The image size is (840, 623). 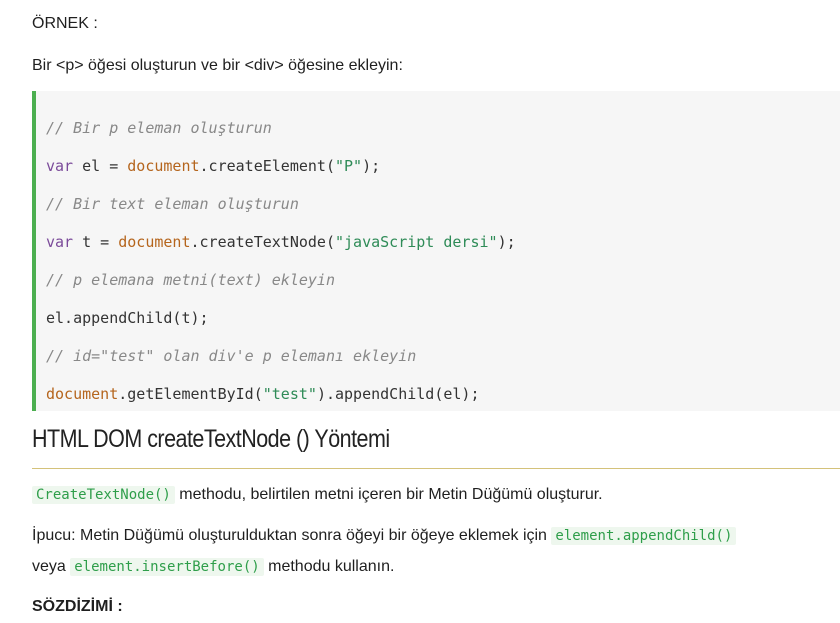 I want to click on paragraph-text: veya, so click(x=51, y=566).